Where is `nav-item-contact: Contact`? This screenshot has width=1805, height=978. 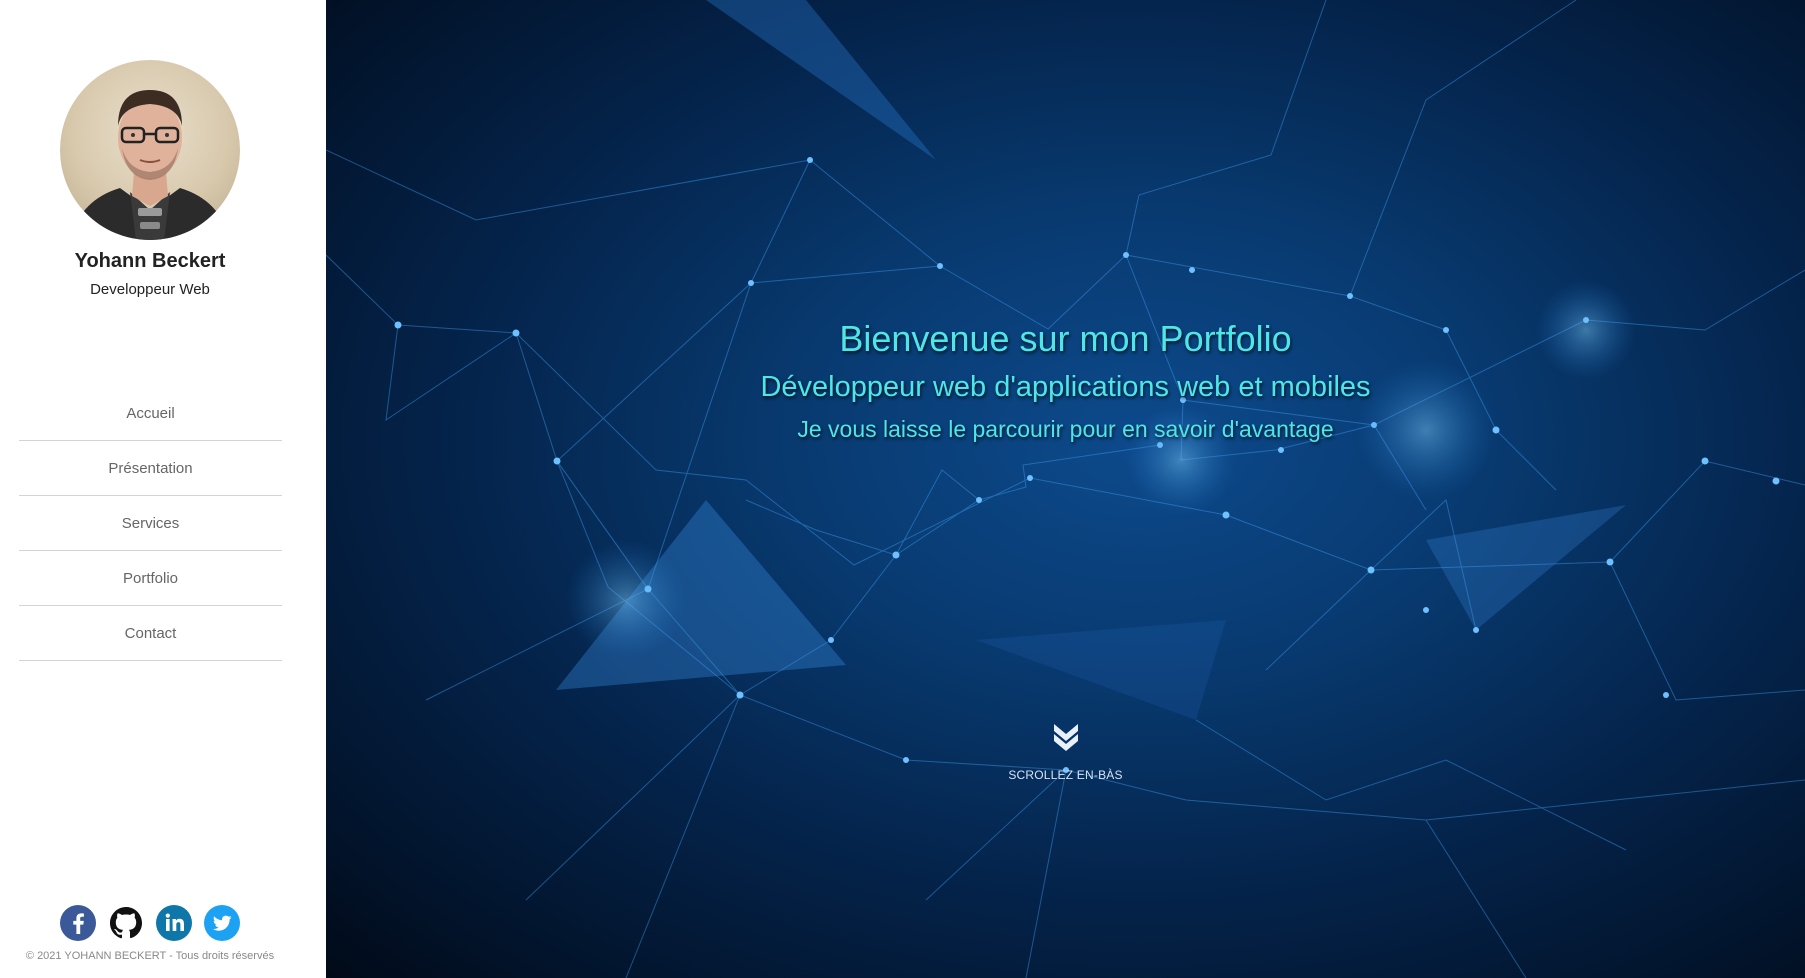 nav-item-contact: Contact is located at coordinates (150, 633).